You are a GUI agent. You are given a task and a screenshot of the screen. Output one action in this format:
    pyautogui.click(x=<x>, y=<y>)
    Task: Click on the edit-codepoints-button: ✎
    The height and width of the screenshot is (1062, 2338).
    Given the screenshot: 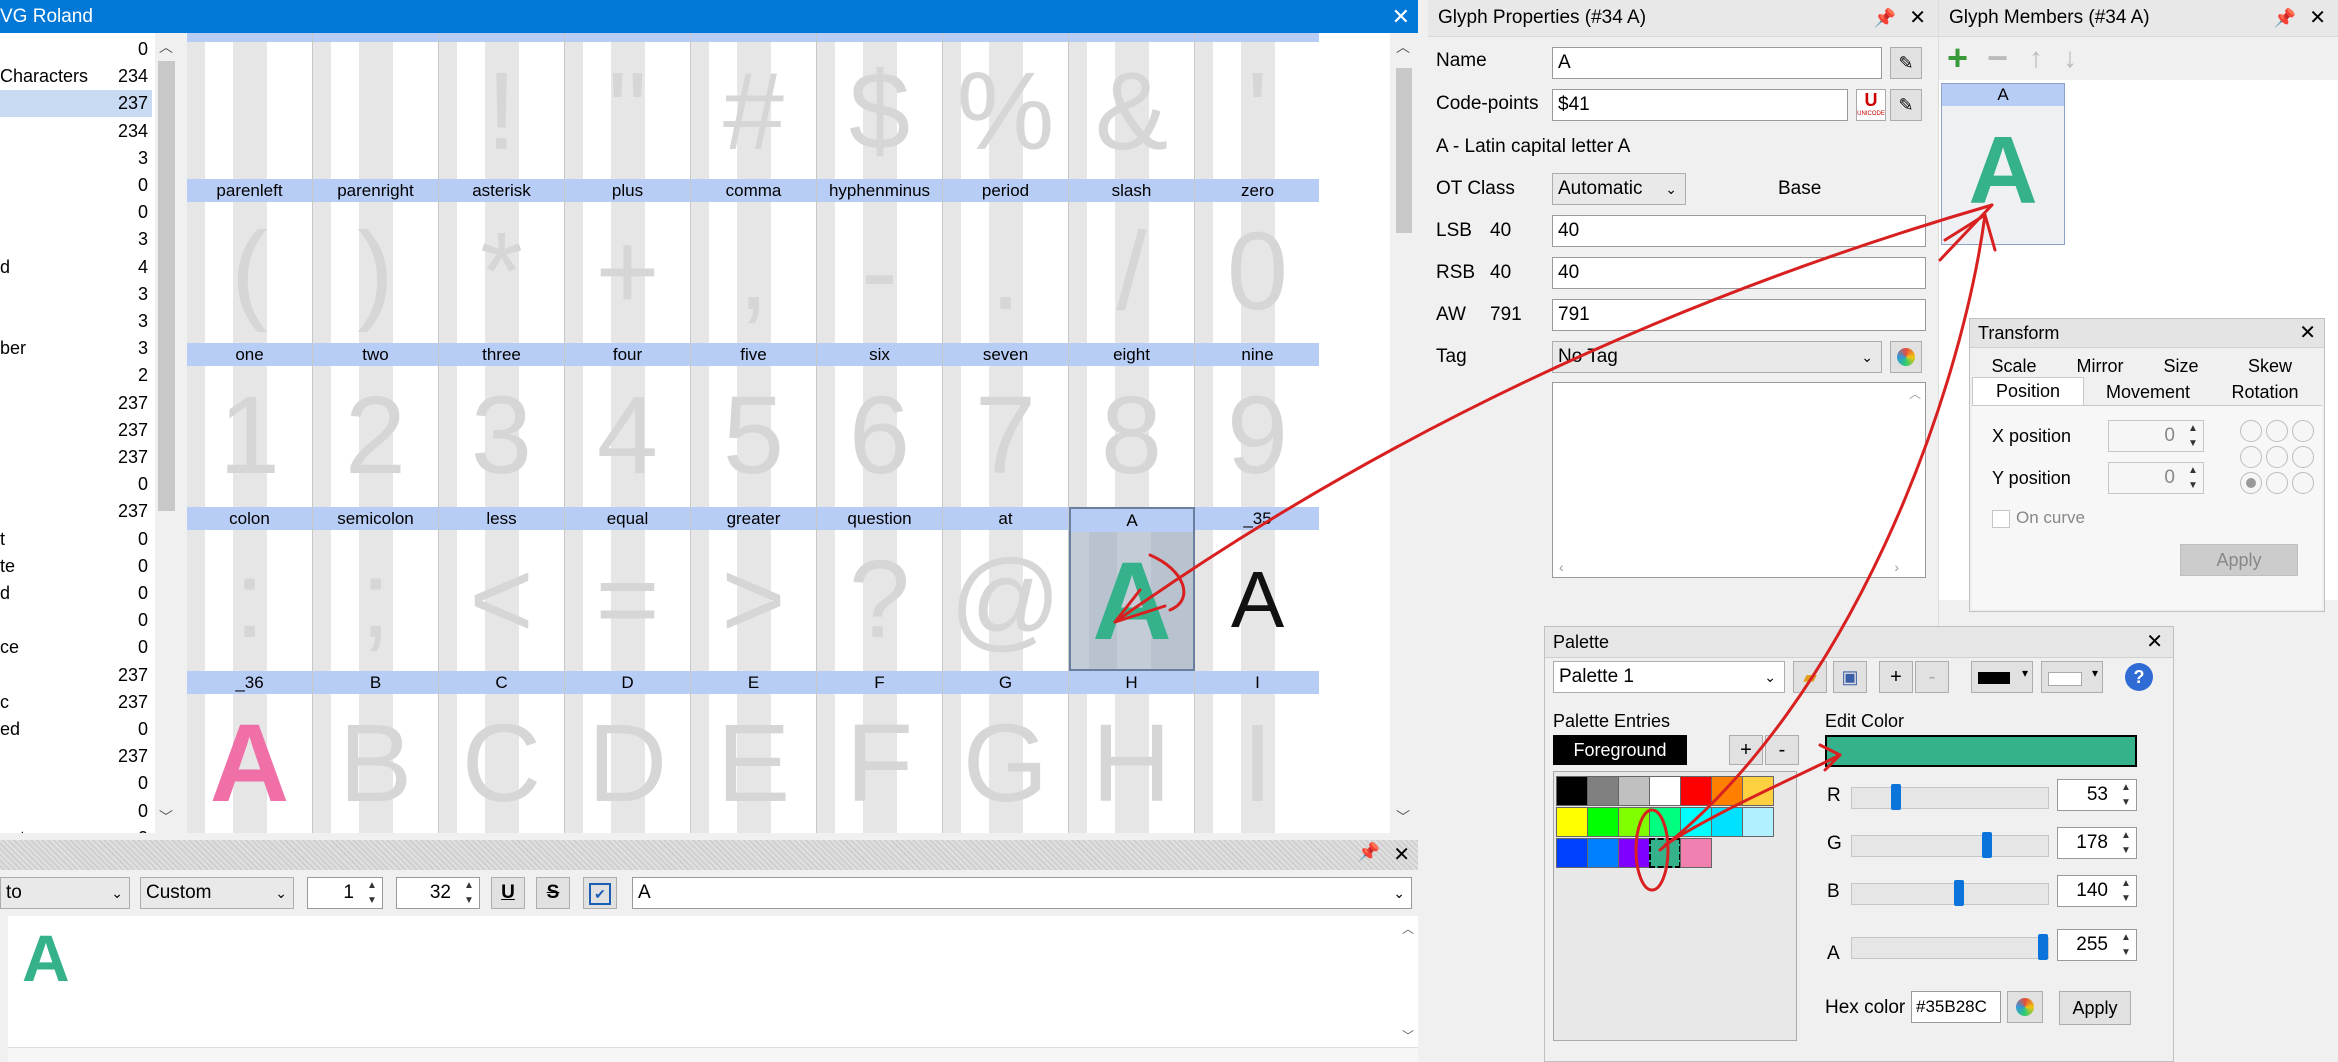 What is the action you would take?
    pyautogui.click(x=1906, y=105)
    